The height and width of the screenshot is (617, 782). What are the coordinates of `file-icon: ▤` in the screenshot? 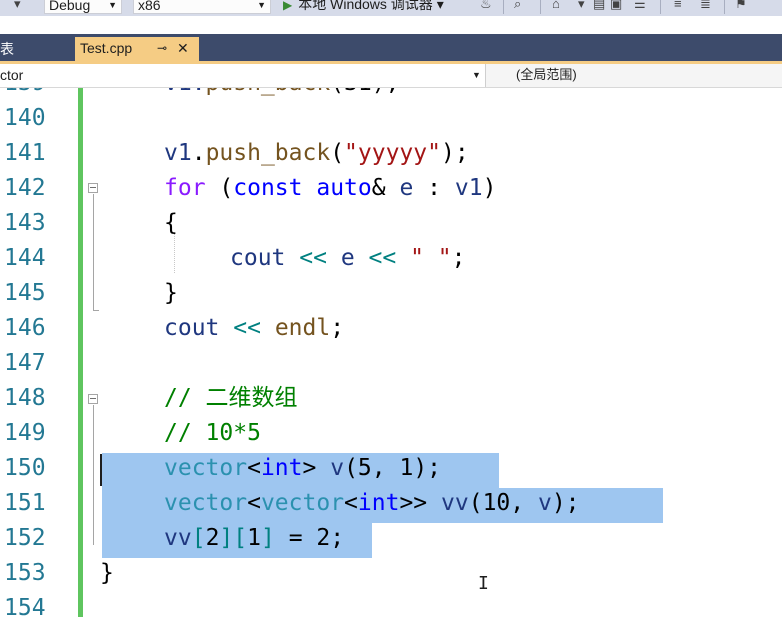 It's located at (599, 5).